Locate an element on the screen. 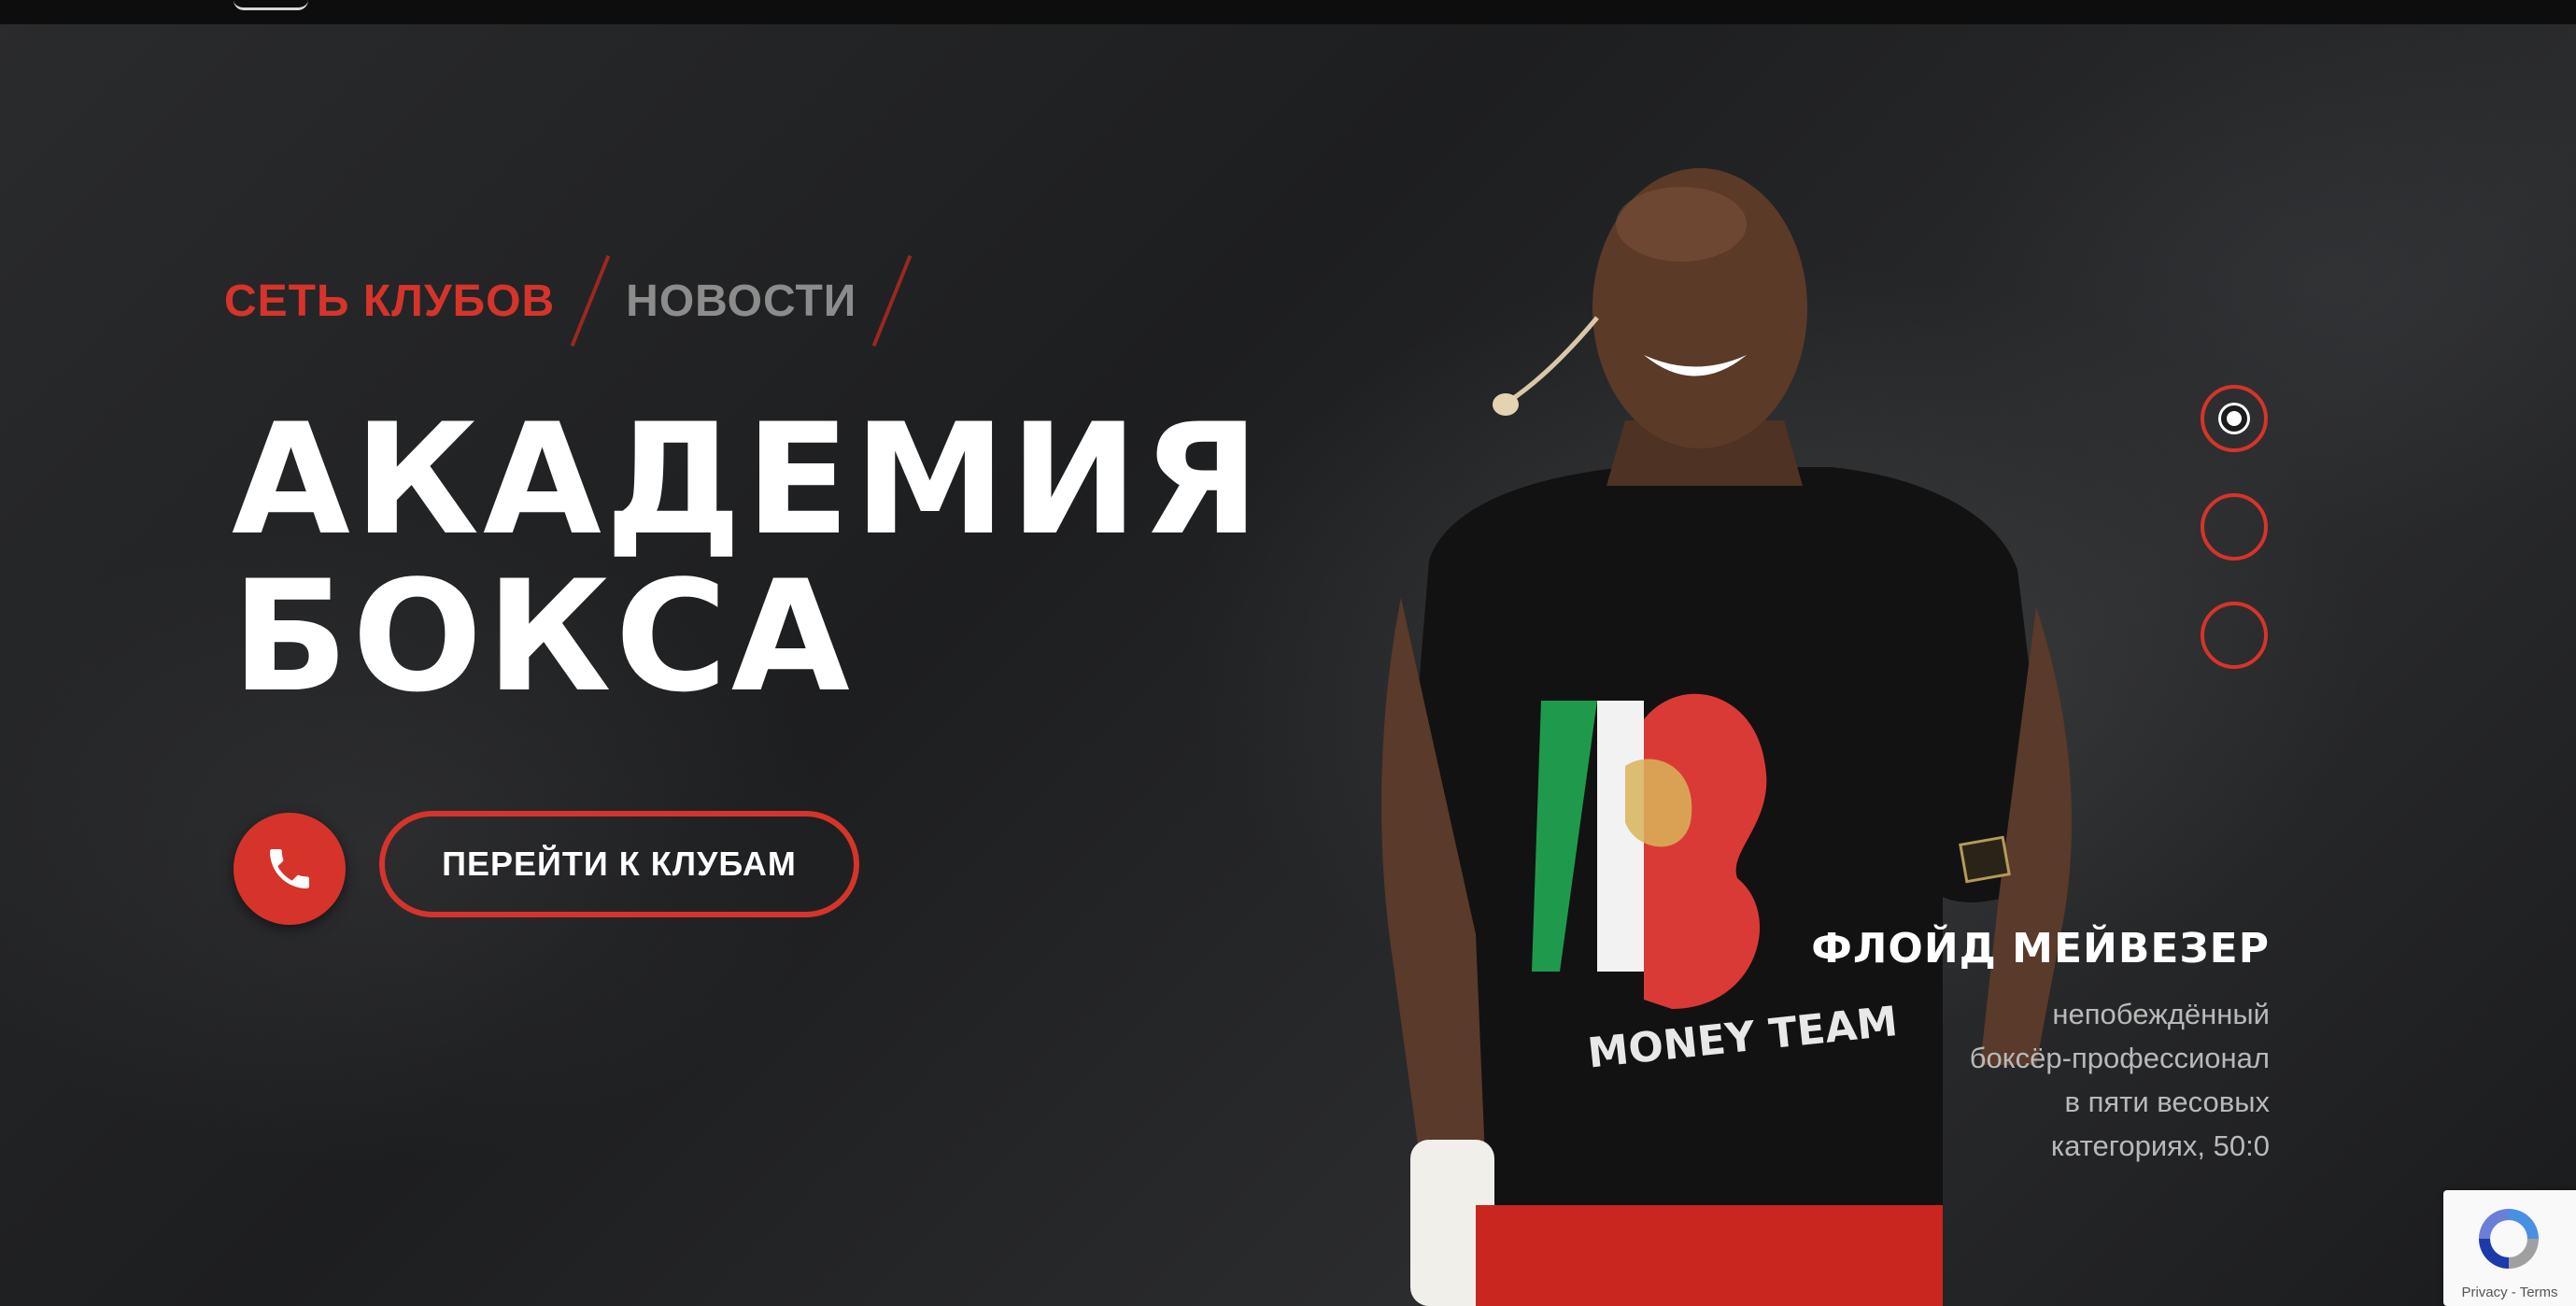  nav-item-clubs: СЕТЬ КЛУБОВ is located at coordinates (389, 301).